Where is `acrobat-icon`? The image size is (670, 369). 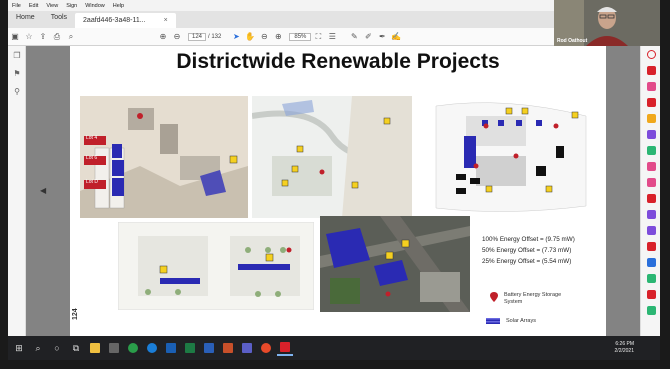 acrobat-icon is located at coordinates (285, 348).